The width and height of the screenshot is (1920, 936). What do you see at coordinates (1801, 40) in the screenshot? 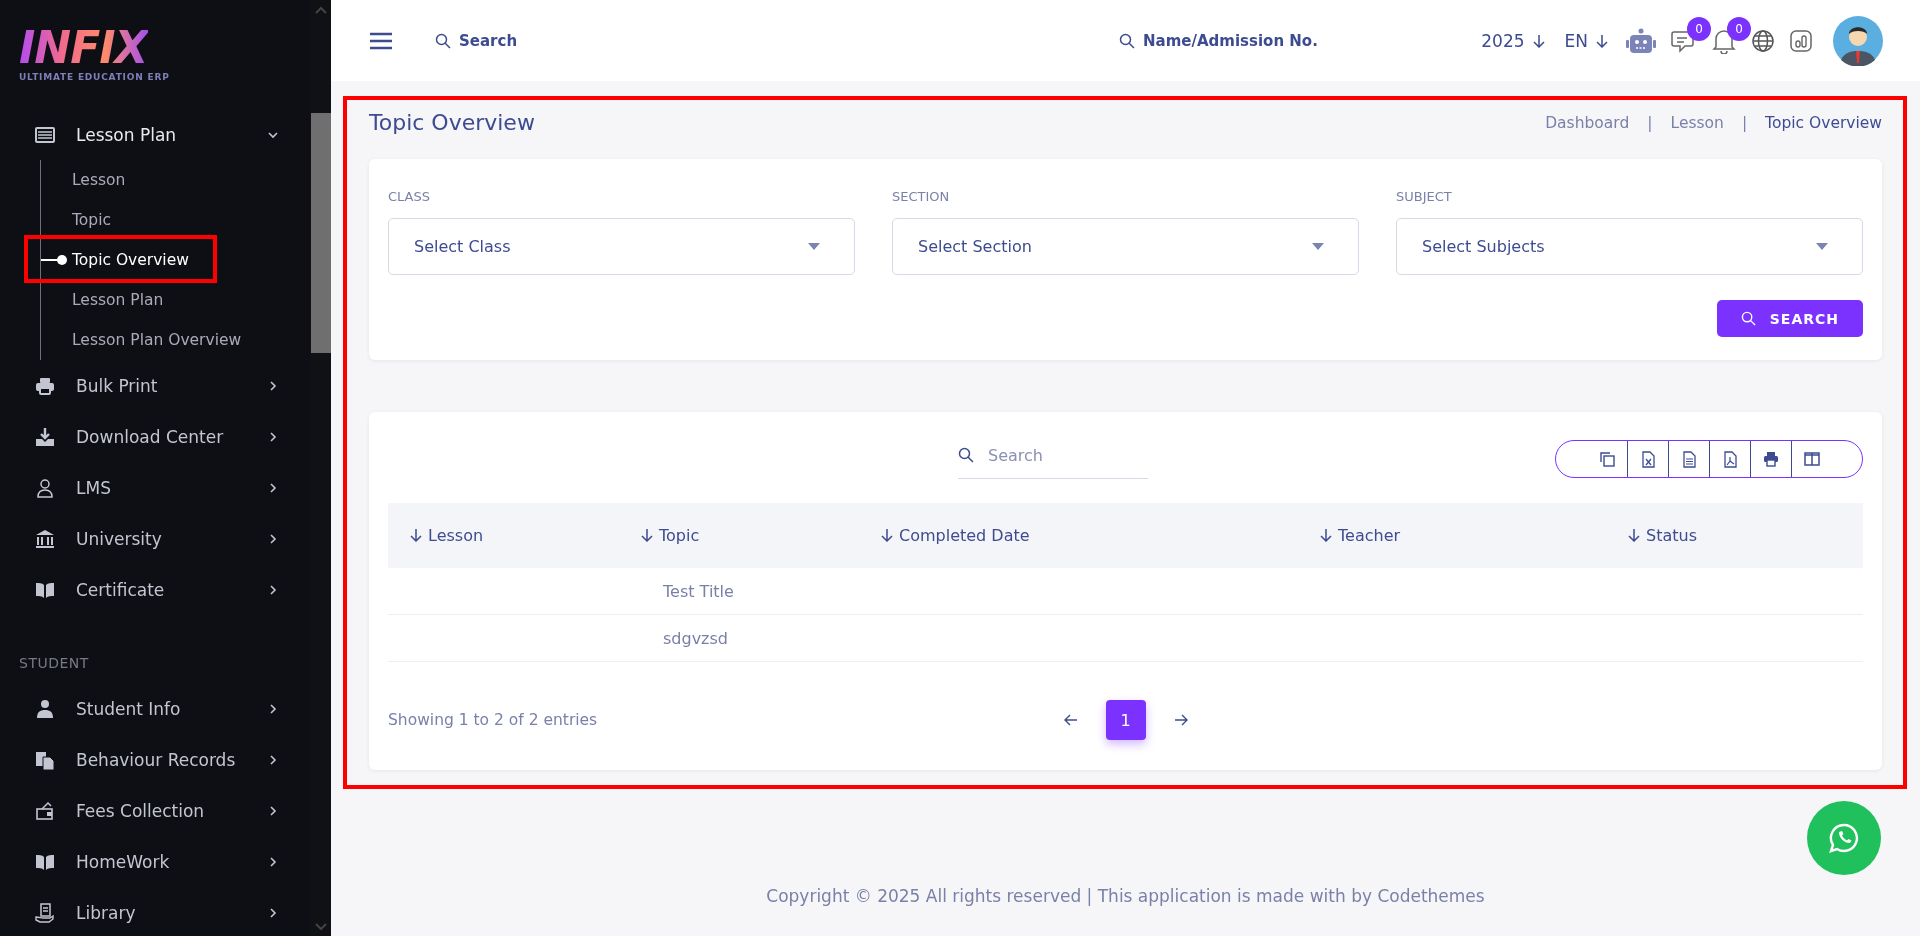
I see `chart-icon` at bounding box center [1801, 40].